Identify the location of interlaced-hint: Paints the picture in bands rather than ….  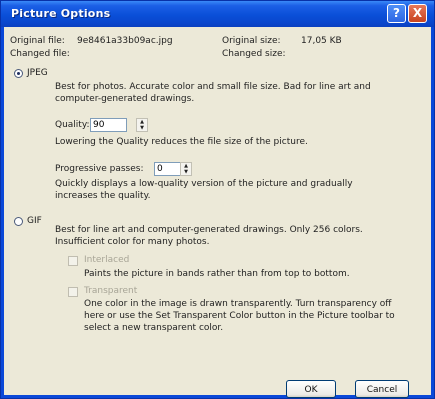
(217, 274).